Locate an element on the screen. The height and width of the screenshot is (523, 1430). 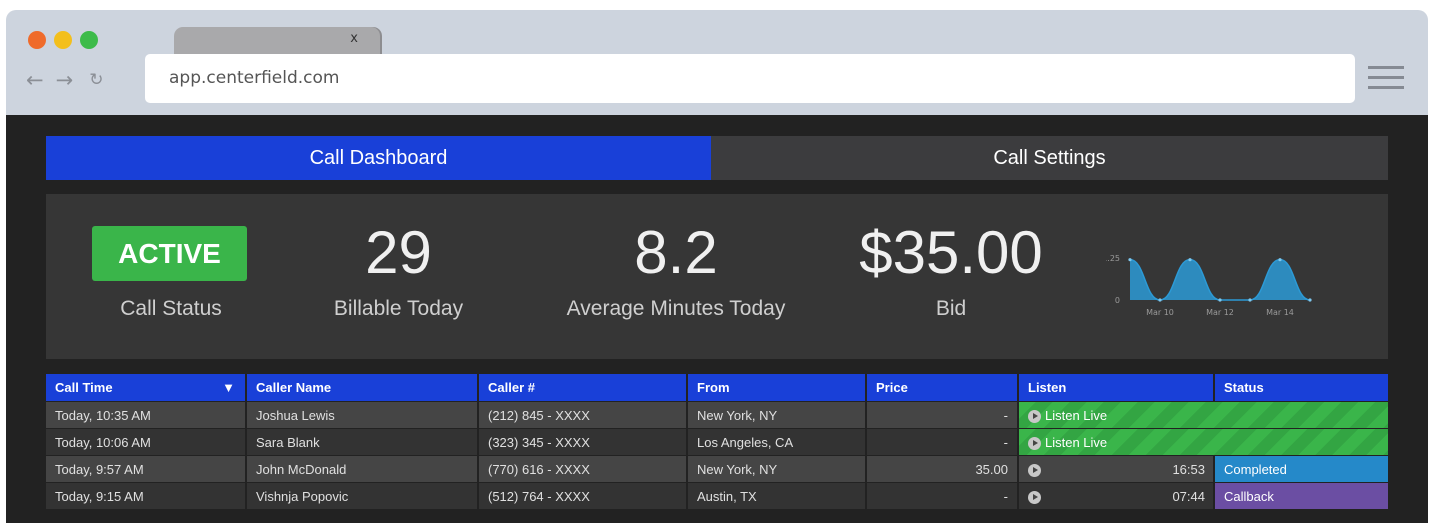
caller-number-cell: (323) 345 - XXXX is located at coordinates (583, 442).